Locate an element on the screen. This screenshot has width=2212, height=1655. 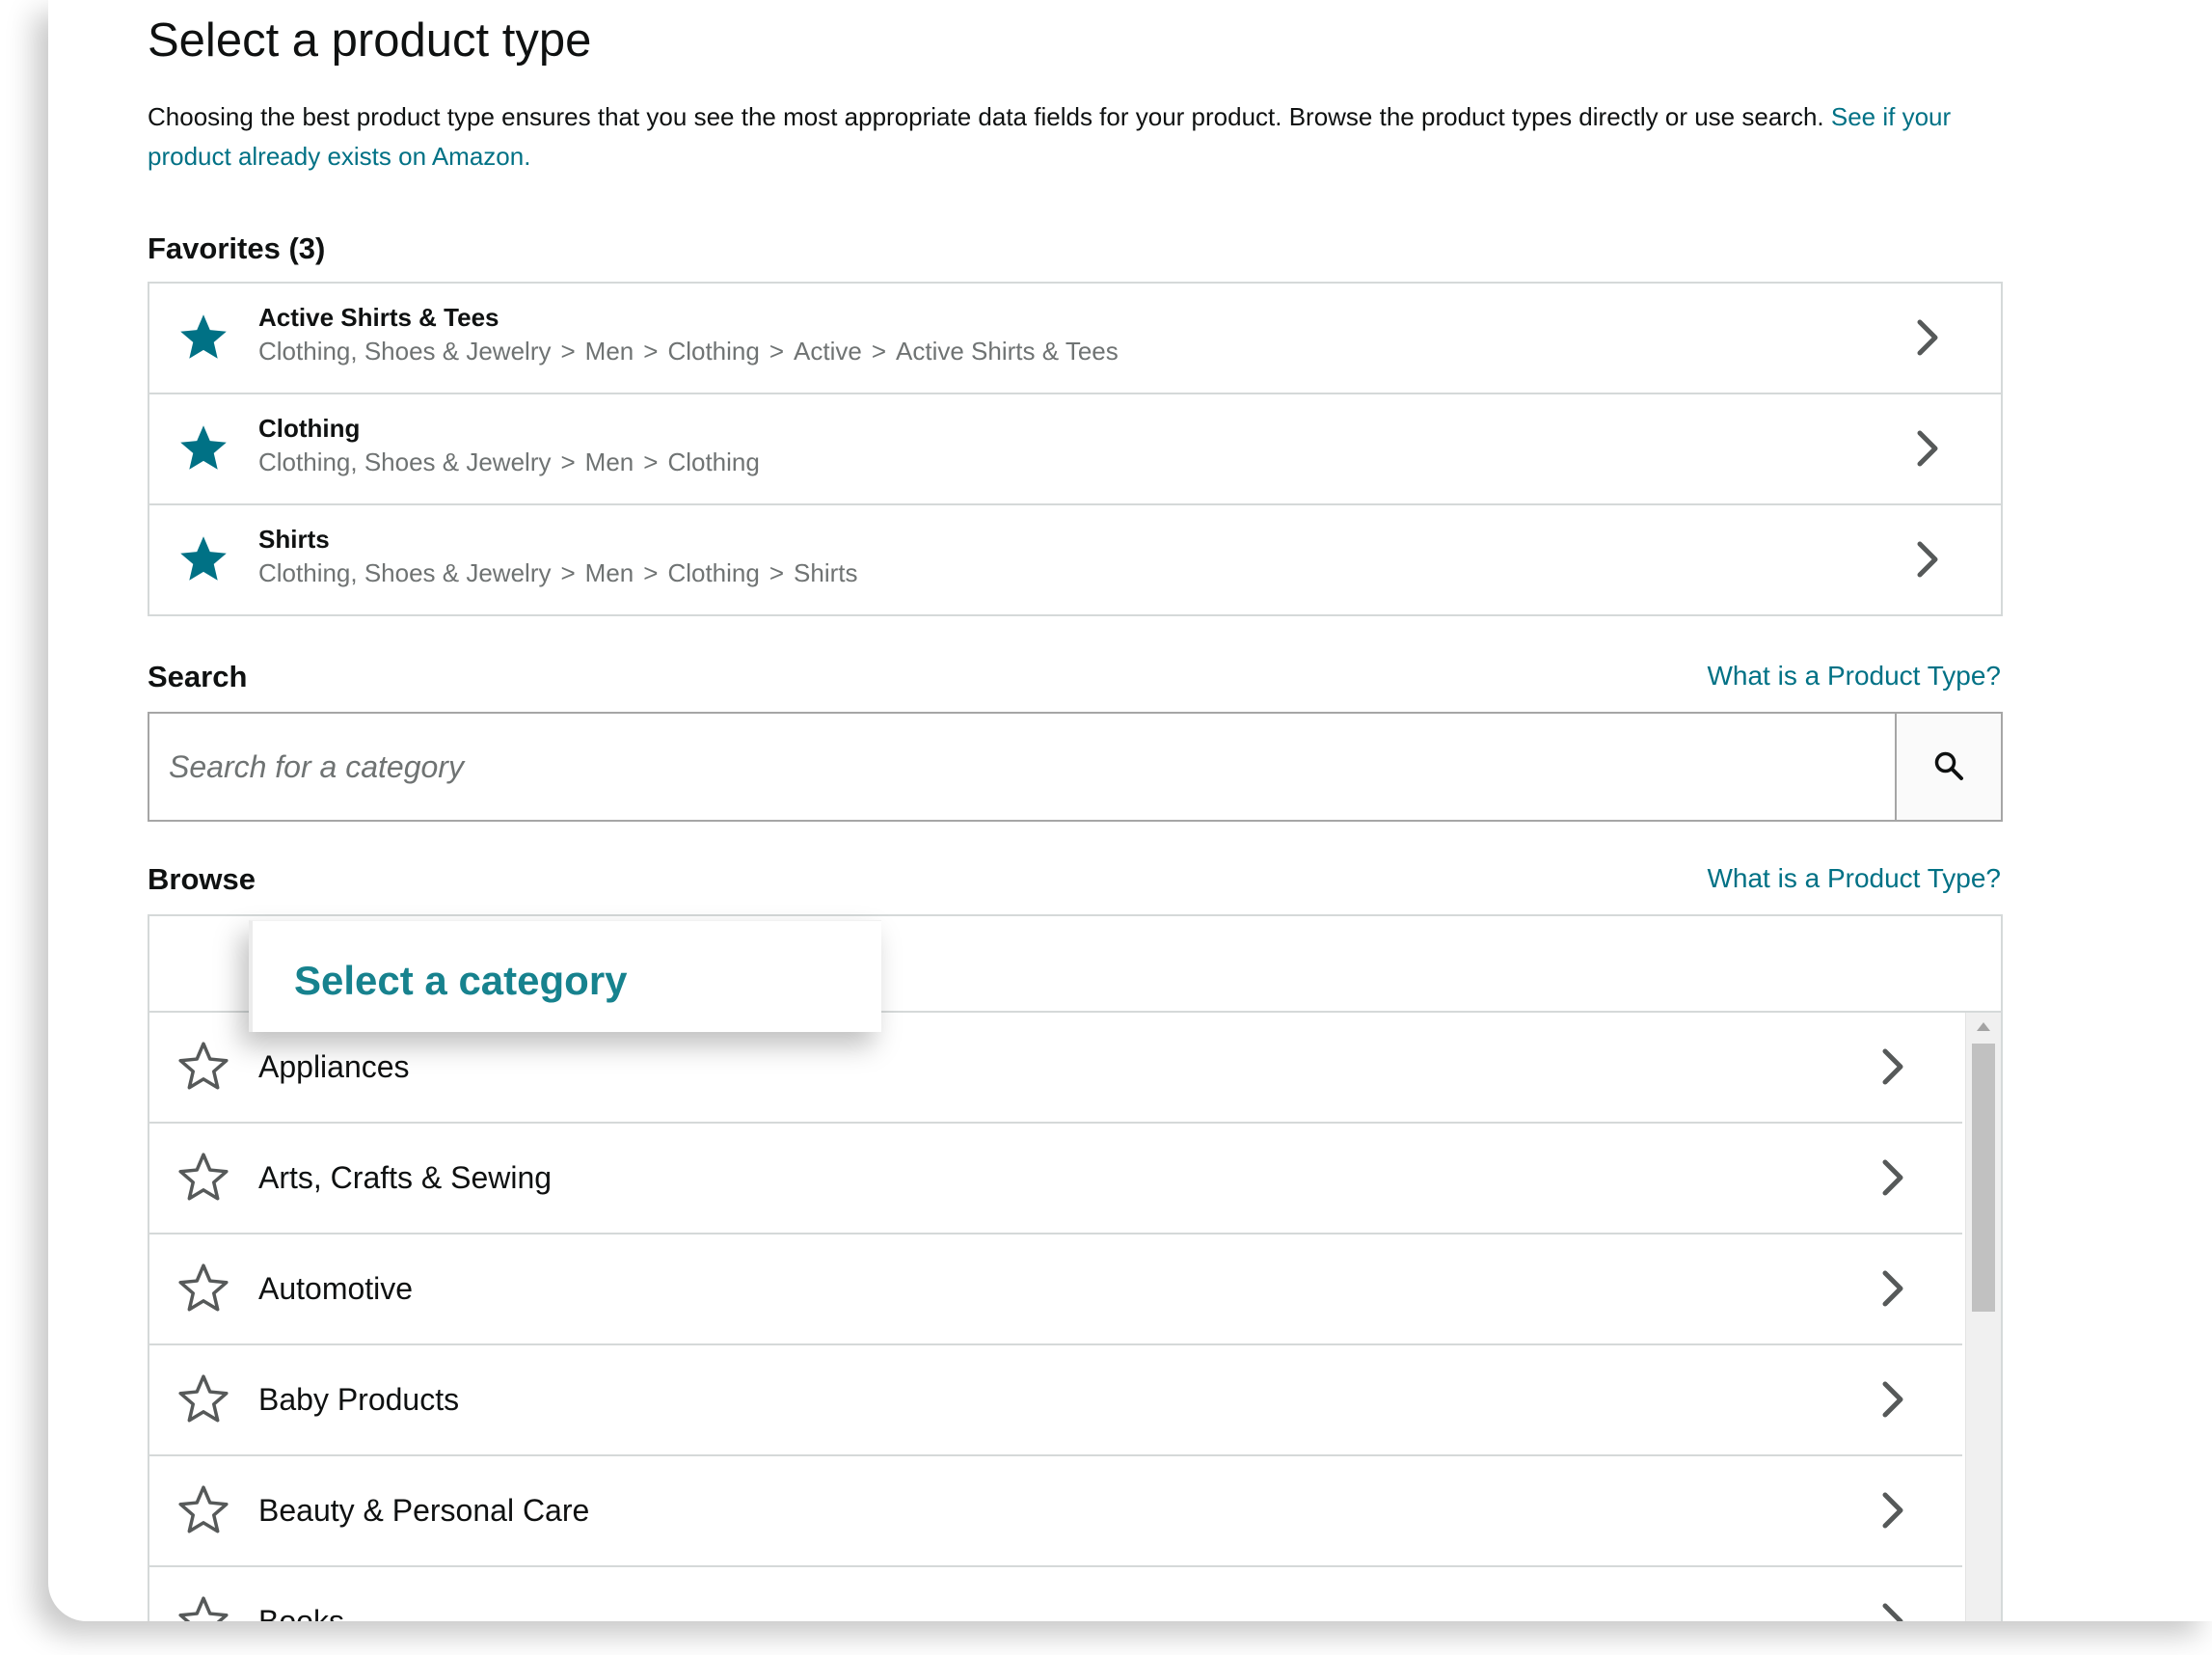
category-label: Arts, Crafts & Sewing is located at coordinates (406, 1177).